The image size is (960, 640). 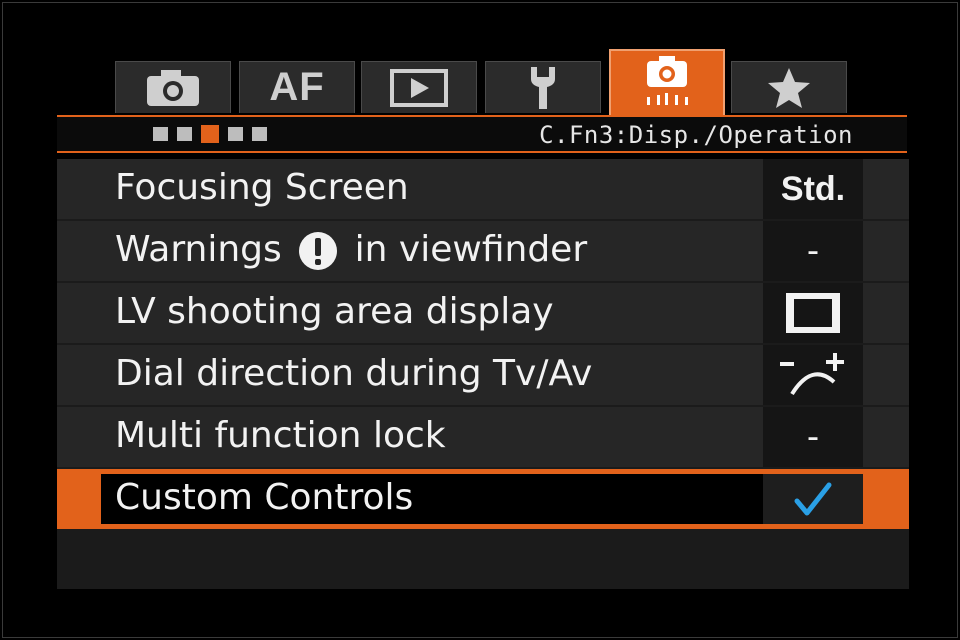 I want to click on menu-item-label: Focusing Screen, so click(x=262, y=187).